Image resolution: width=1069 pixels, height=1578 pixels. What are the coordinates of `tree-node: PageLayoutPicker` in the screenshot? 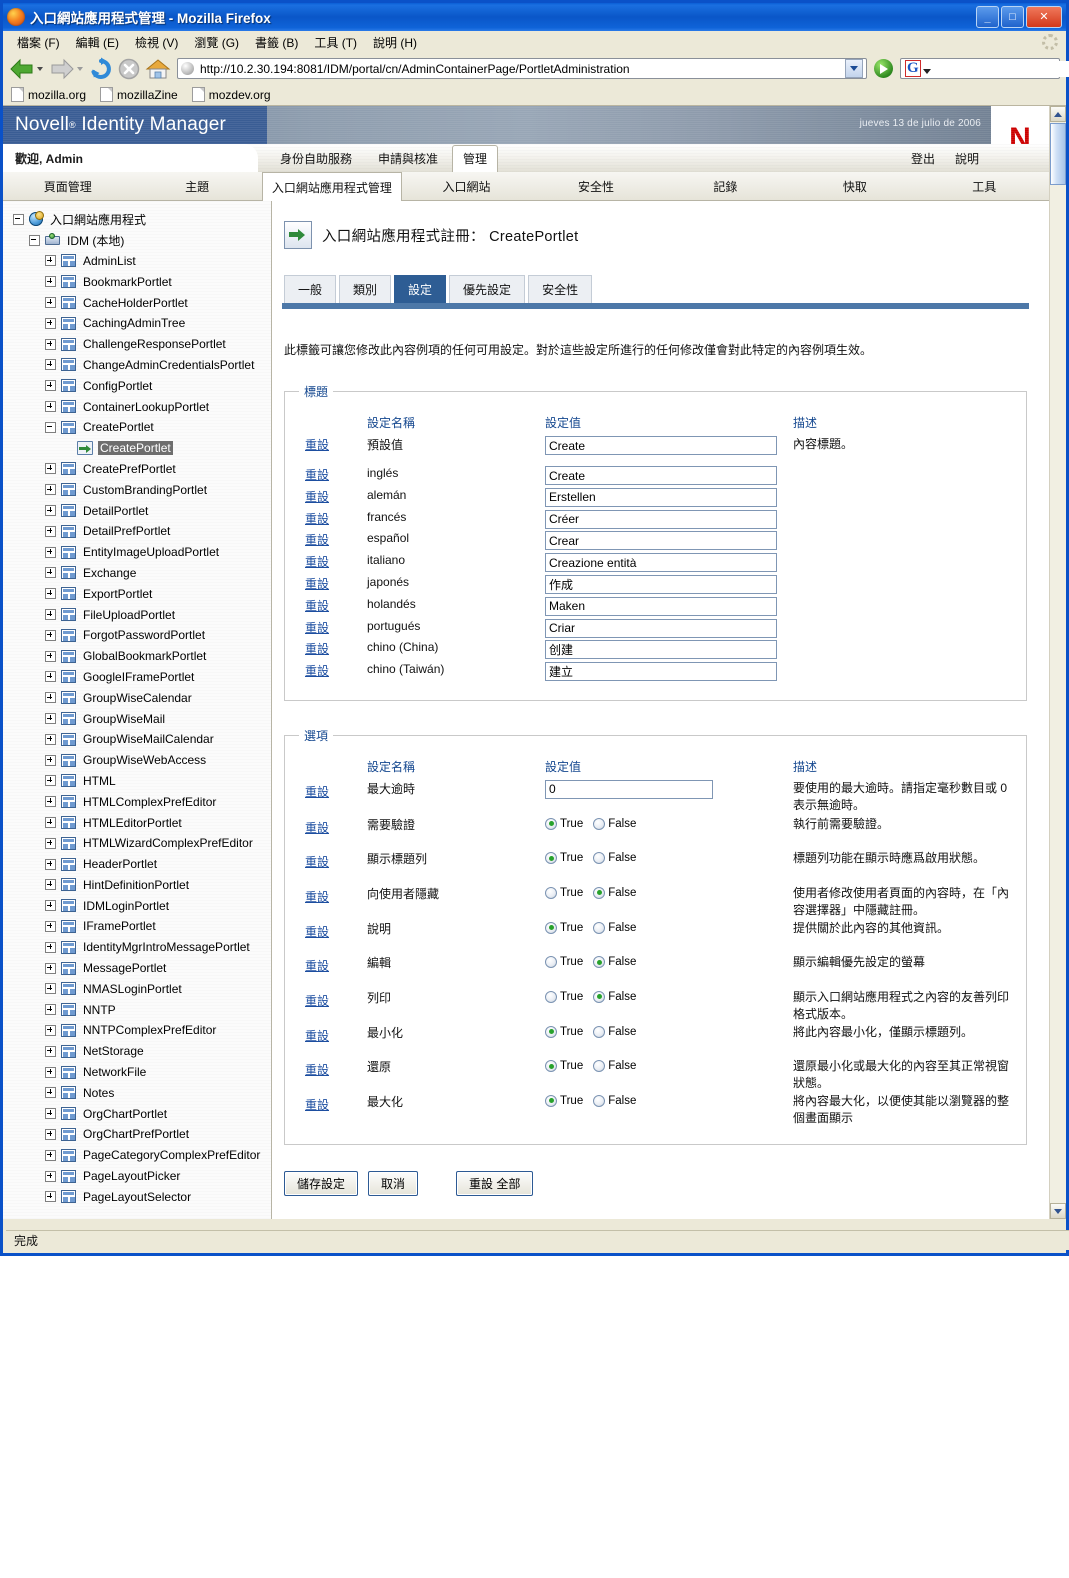 It's located at (137, 1176).